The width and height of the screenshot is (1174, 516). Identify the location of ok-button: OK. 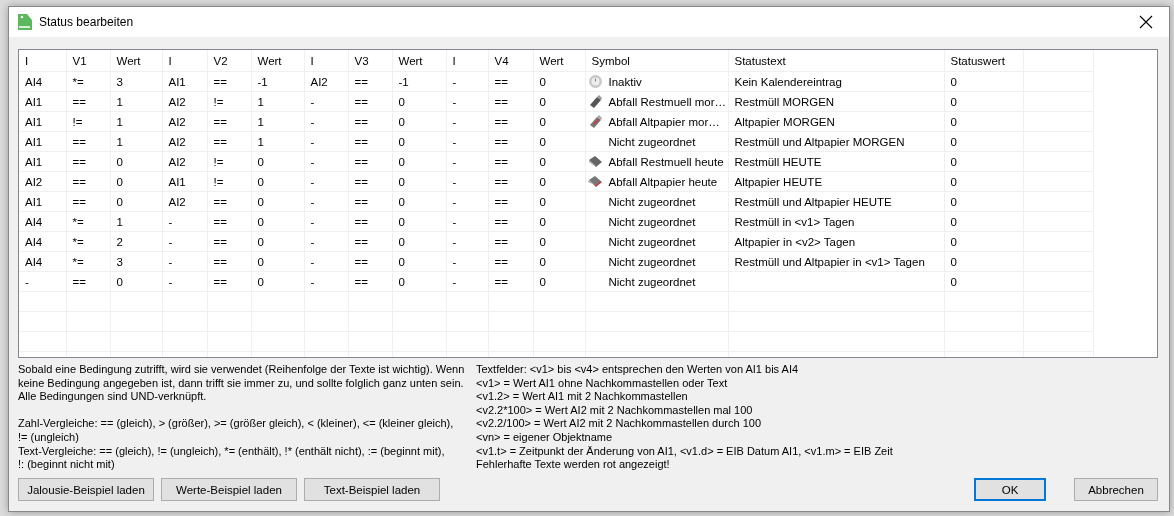
(1010, 489).